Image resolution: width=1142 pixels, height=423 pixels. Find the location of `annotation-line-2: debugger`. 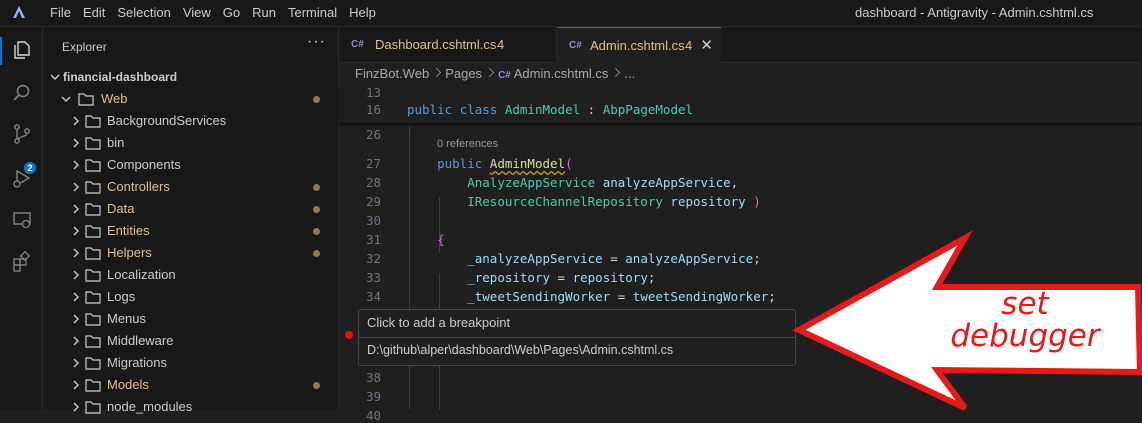

annotation-line-2: debugger is located at coordinates (1025, 336).